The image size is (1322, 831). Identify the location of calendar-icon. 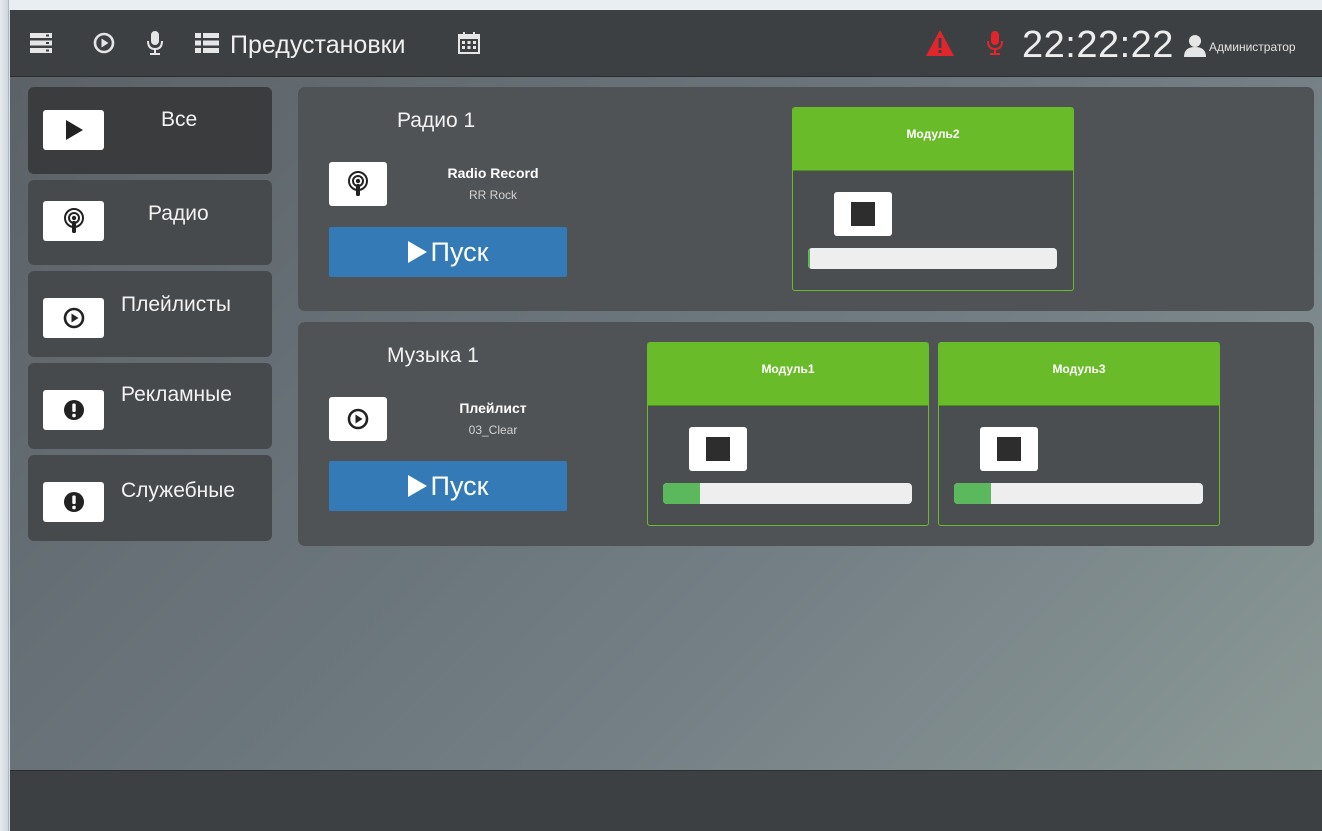
(469, 43).